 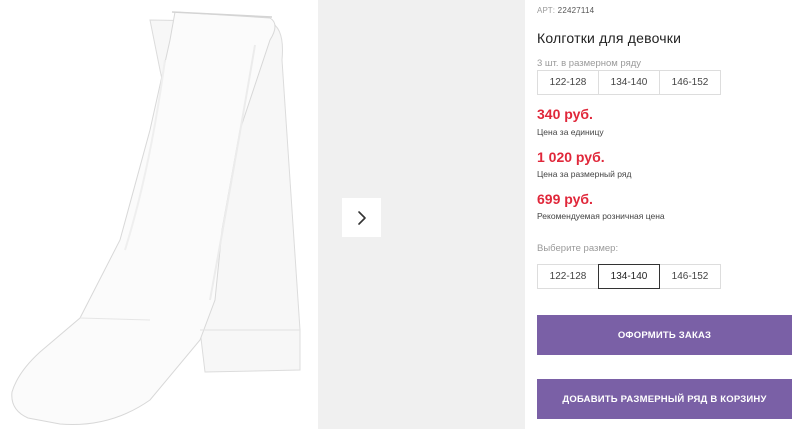 I want to click on pack-size-item: 122-128, so click(x=568, y=82).